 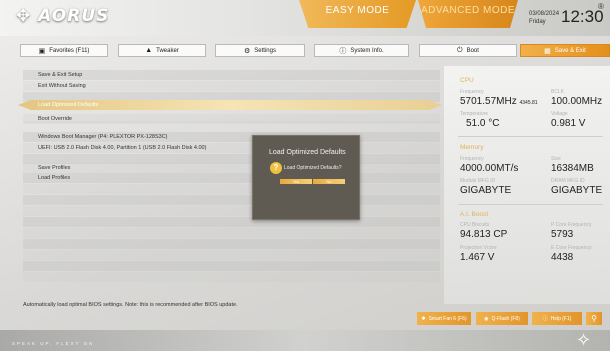 What do you see at coordinates (468, 14) in the screenshot?
I see `advanced-mode-tab: ADVANCED MODE` at bounding box center [468, 14].